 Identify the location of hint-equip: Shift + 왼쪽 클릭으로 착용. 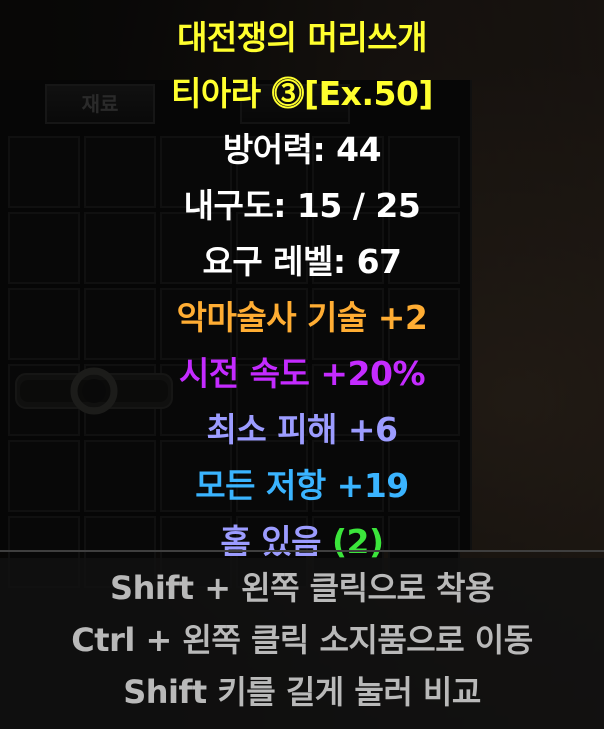
(302, 588).